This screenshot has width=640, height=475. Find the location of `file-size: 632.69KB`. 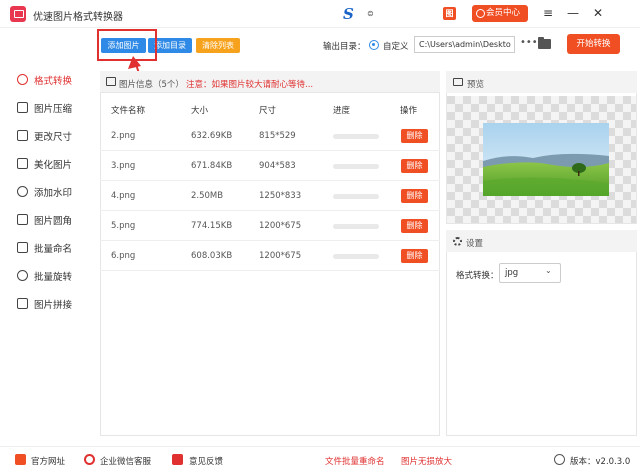

file-size: 632.69KB is located at coordinates (212, 136).